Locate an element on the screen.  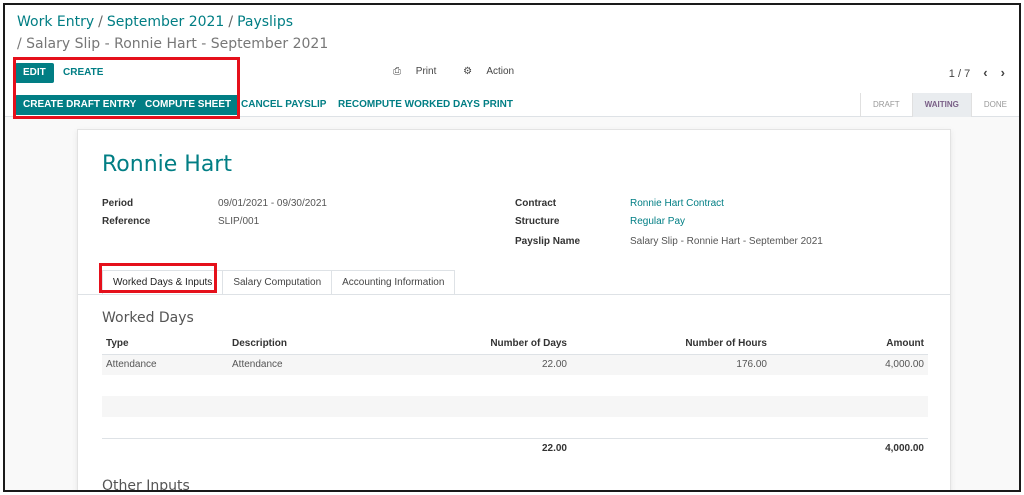
highlight-box-buttons is located at coordinates (126, 88).